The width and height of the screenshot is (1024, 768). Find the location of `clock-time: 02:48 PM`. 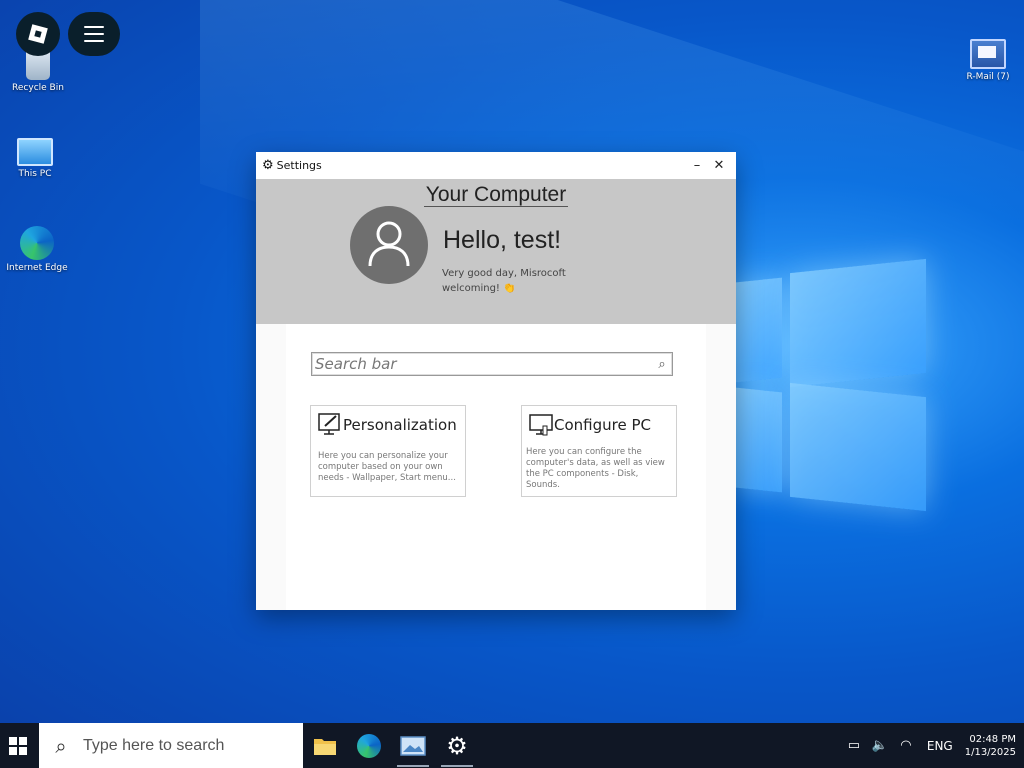

clock-time: 02:48 PM is located at coordinates (992, 739).